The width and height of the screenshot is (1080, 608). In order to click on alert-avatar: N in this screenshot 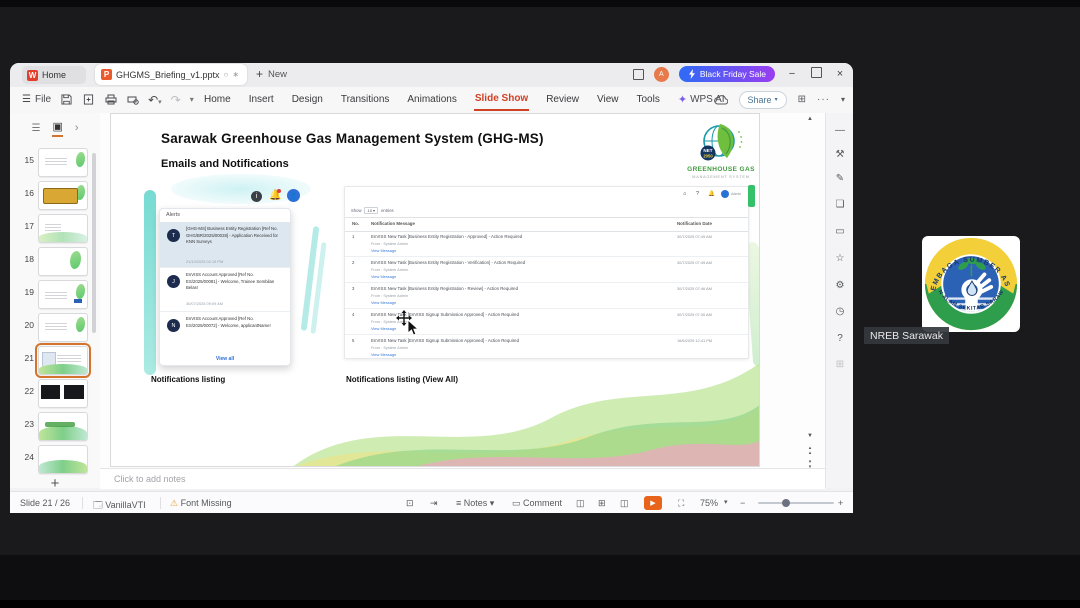, I will do `click(173, 325)`.